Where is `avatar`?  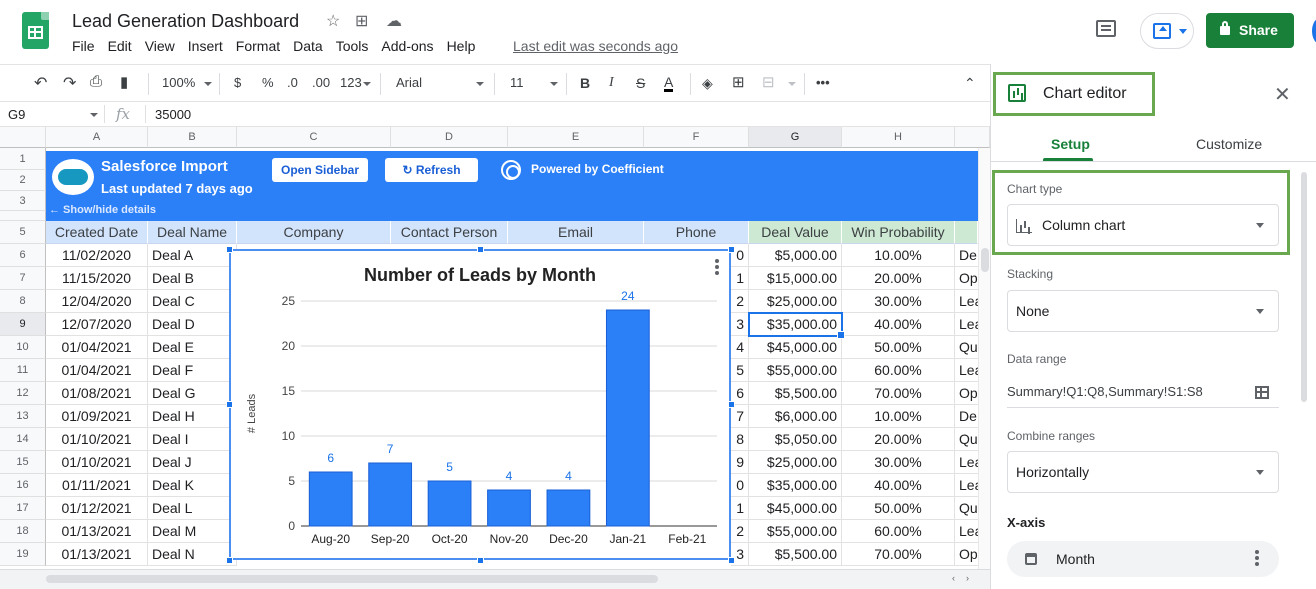
avatar is located at coordinates (1314, 31).